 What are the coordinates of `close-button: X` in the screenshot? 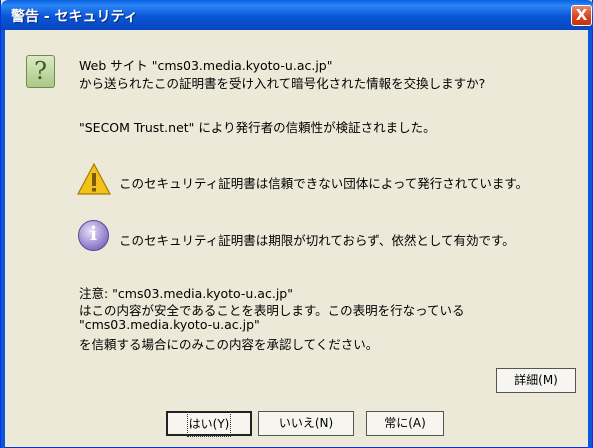 It's located at (581, 15).